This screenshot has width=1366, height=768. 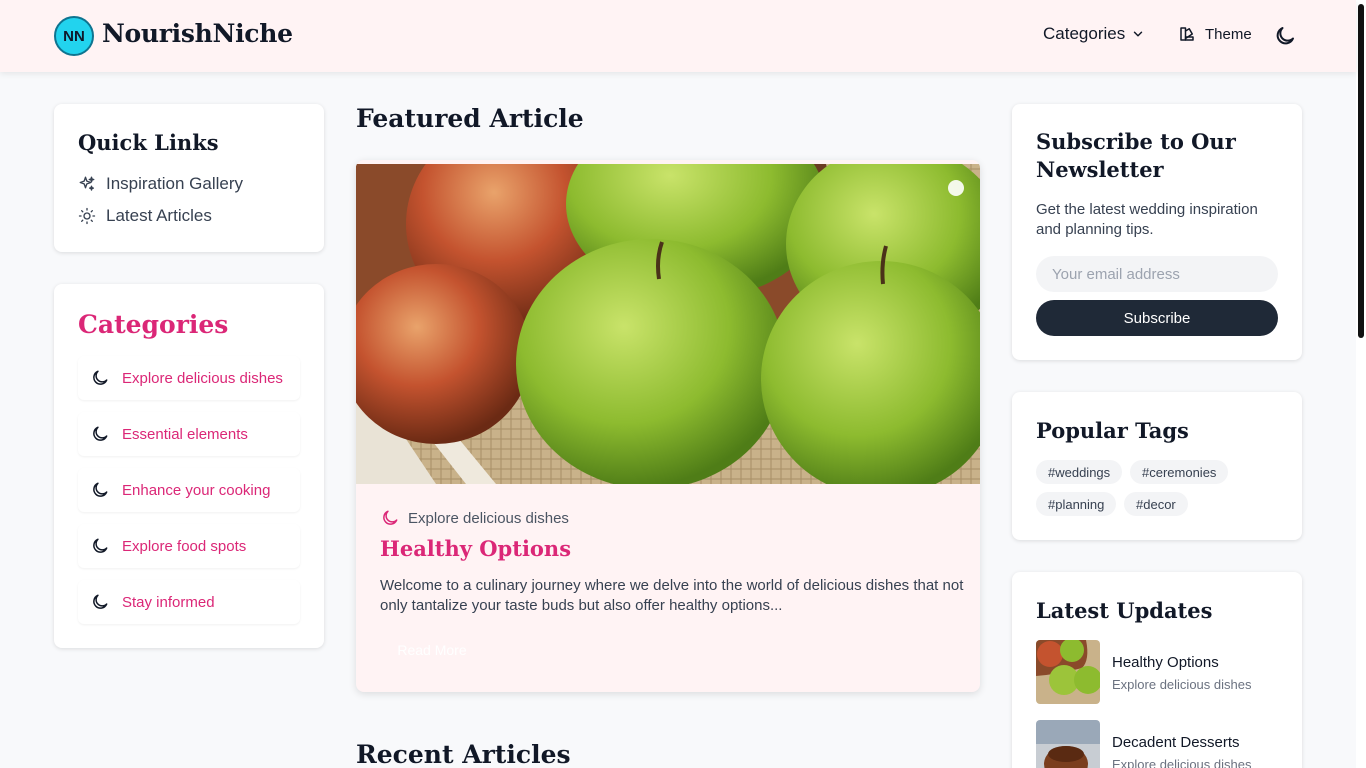 What do you see at coordinates (1361, 171) in the screenshot?
I see `scrollbar-thumb` at bounding box center [1361, 171].